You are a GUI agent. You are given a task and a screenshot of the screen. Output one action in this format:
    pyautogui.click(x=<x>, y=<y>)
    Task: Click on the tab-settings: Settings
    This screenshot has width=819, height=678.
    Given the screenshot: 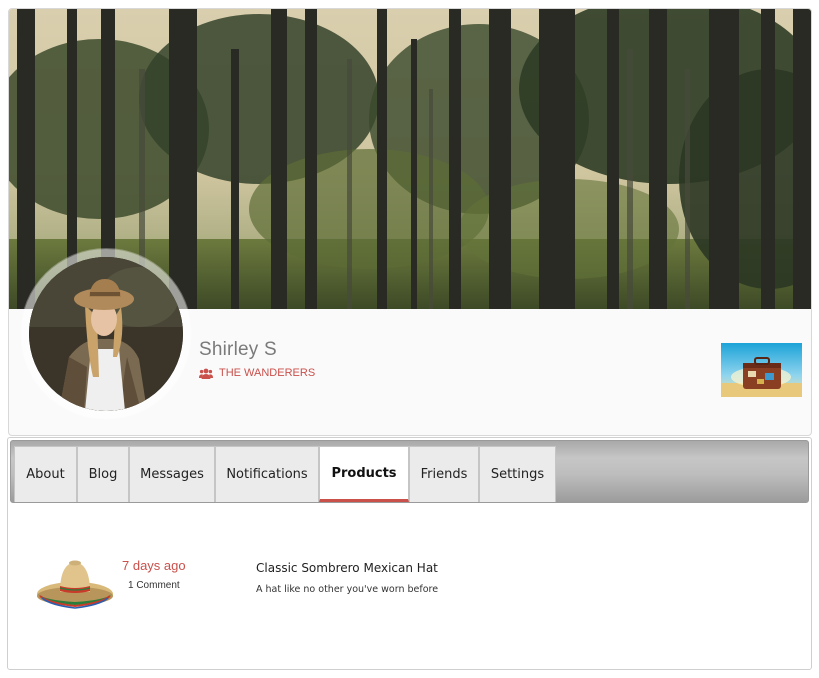 What is the action you would take?
    pyautogui.click(x=517, y=474)
    